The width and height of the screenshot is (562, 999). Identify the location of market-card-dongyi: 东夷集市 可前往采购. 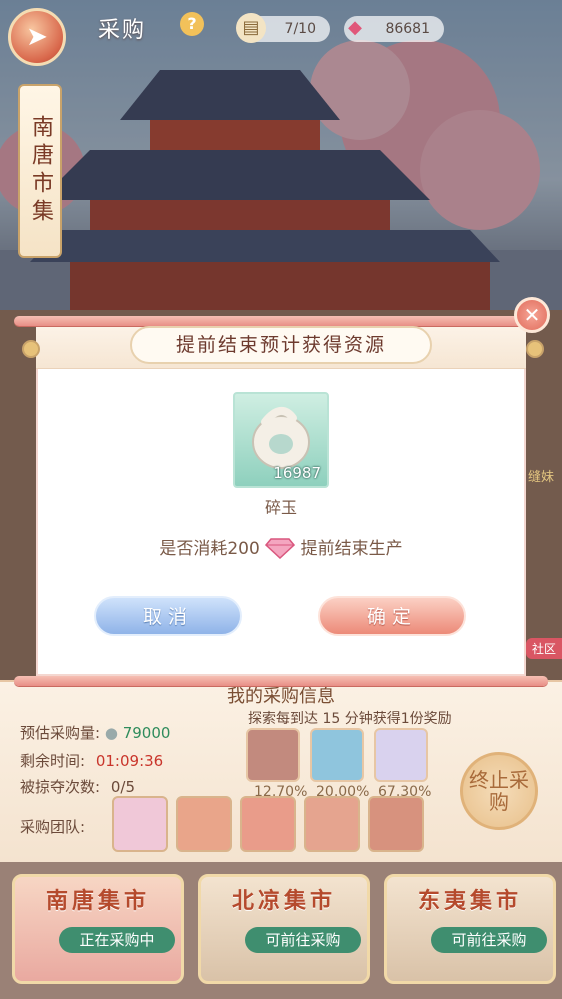
(470, 929).